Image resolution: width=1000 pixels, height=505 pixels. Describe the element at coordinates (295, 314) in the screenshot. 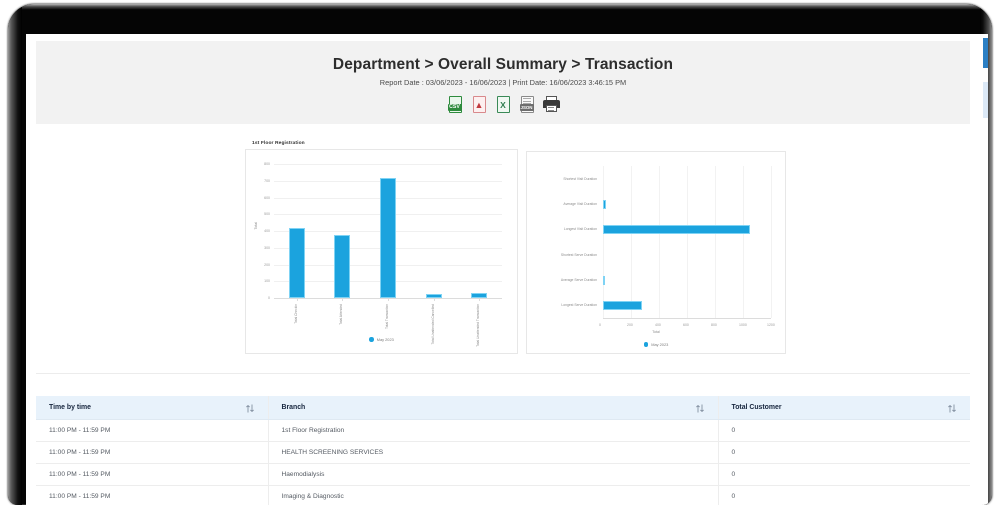

I see `x-axis-category-label: Total Checkin` at that location.